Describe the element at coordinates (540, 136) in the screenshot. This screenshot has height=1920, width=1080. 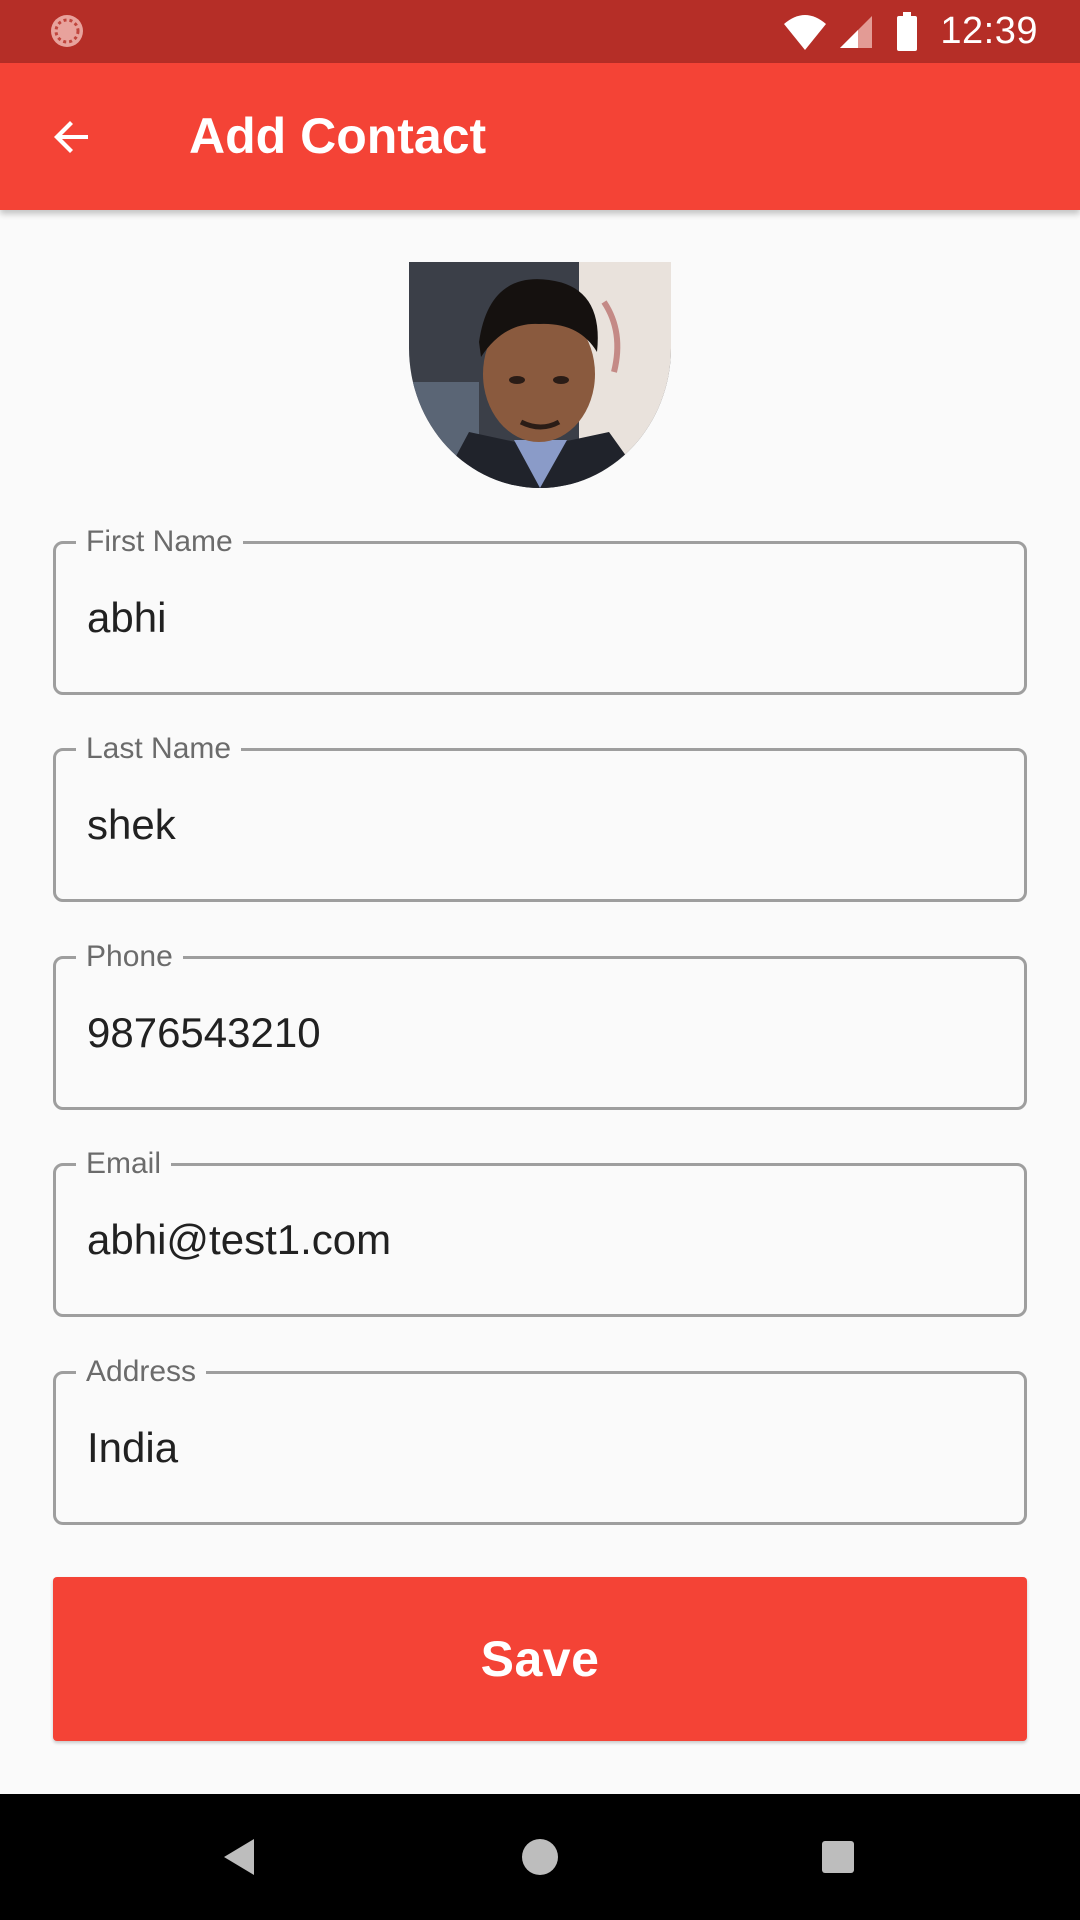
I see `app-bar: Add Contact` at that location.